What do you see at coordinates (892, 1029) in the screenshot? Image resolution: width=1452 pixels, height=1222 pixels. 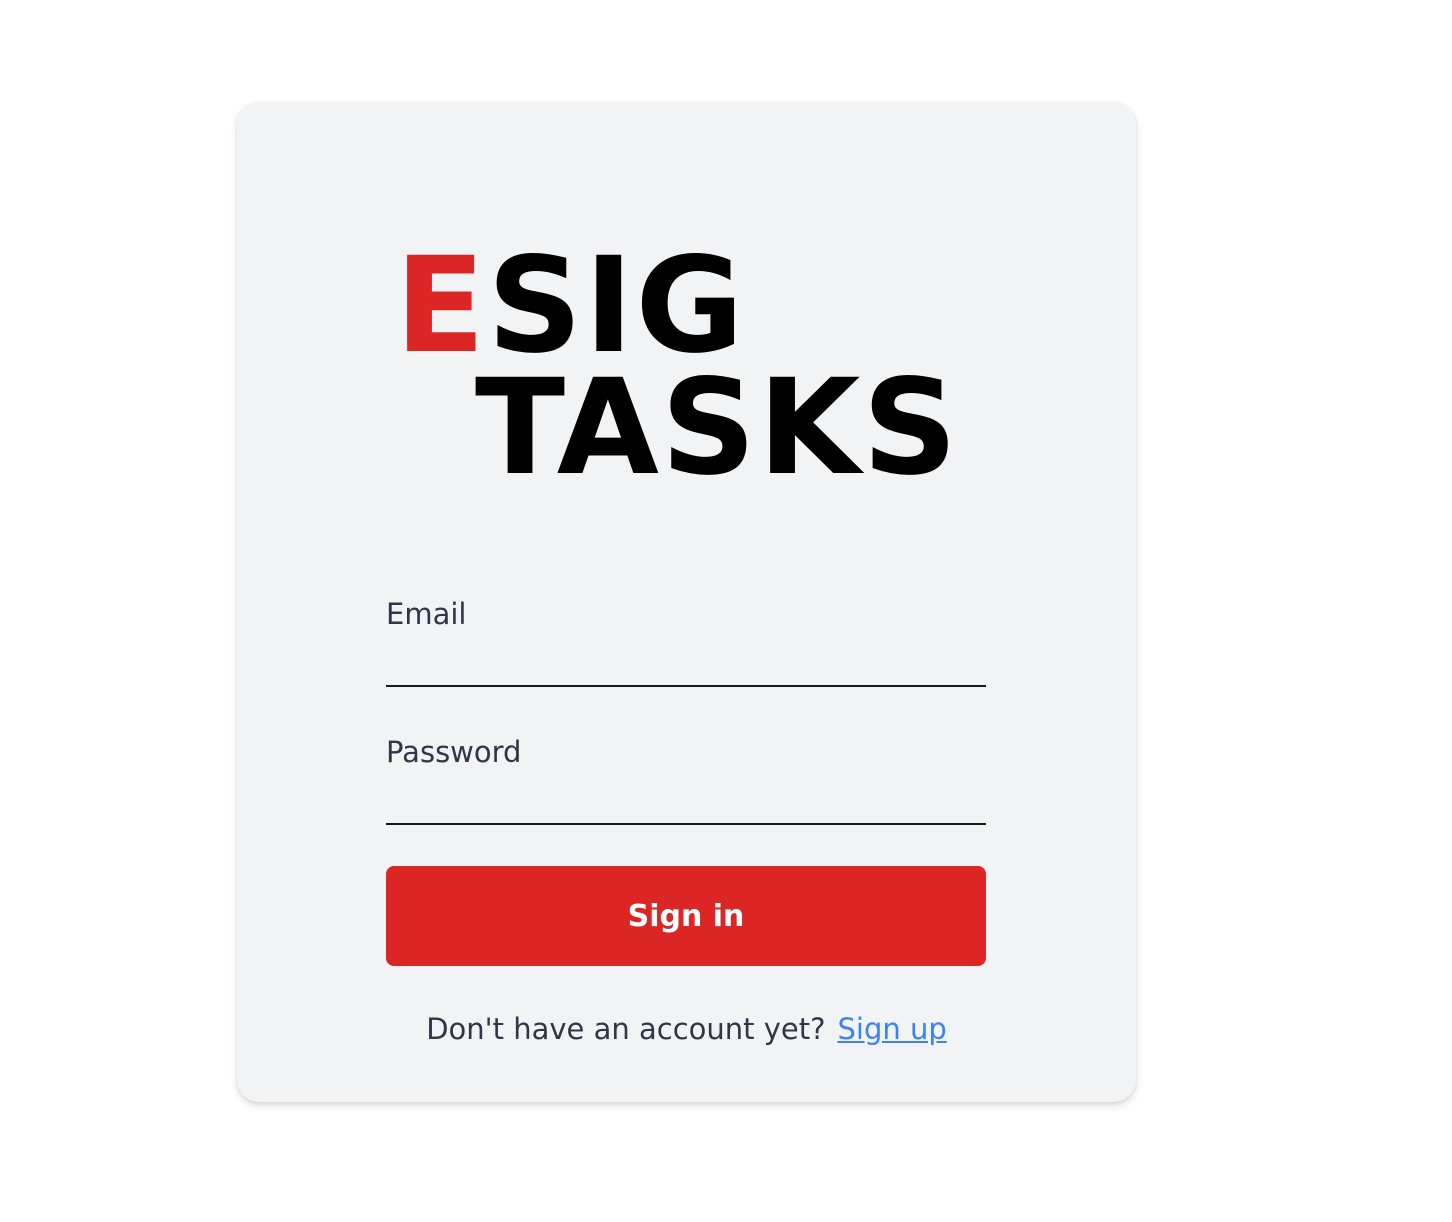 I see `sign-up-link: Sign up` at bounding box center [892, 1029].